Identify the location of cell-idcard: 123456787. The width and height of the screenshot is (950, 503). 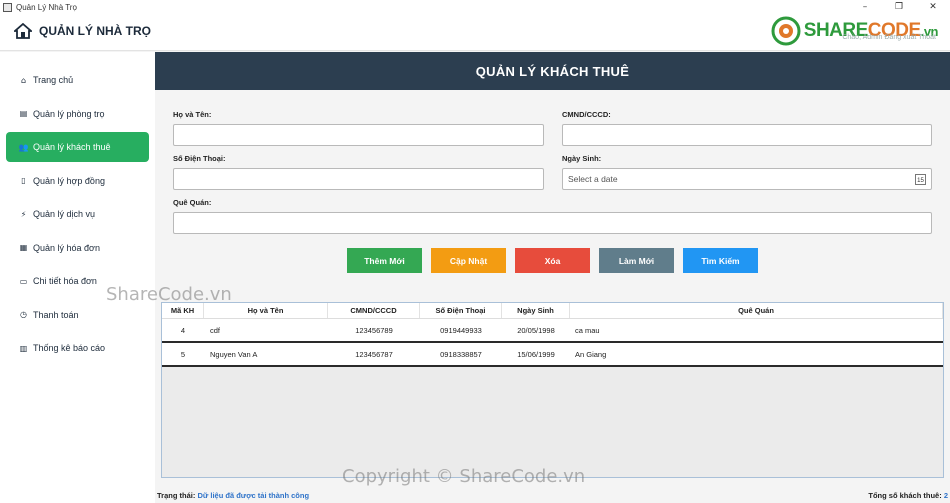
(374, 354).